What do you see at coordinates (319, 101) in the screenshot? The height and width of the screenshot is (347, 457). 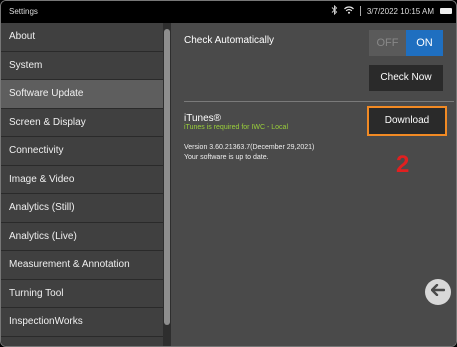 I see `section-divider` at bounding box center [319, 101].